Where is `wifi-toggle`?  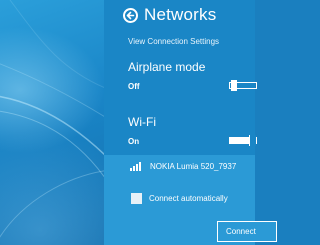
wifi-toggle is located at coordinates (243, 140).